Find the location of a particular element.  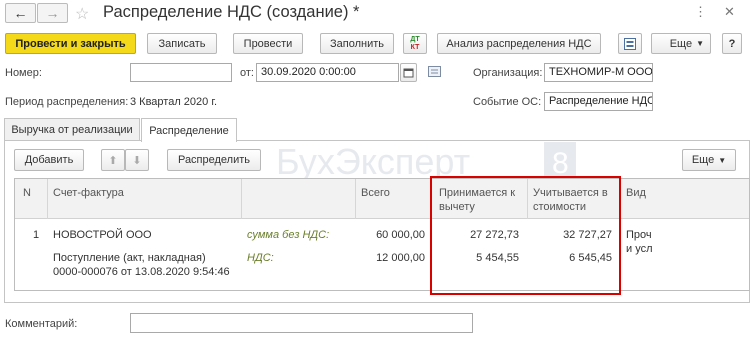

arrow-left-icon: ← is located at coordinates (20, 13).